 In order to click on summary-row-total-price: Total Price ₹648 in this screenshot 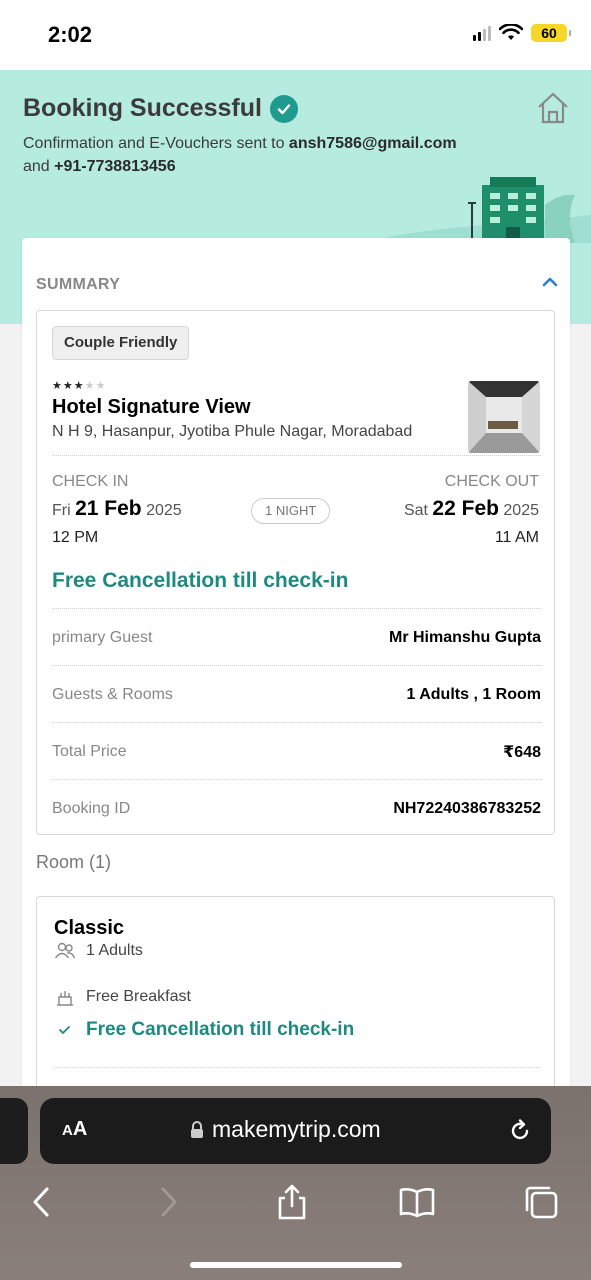, I will do `click(296, 751)`.